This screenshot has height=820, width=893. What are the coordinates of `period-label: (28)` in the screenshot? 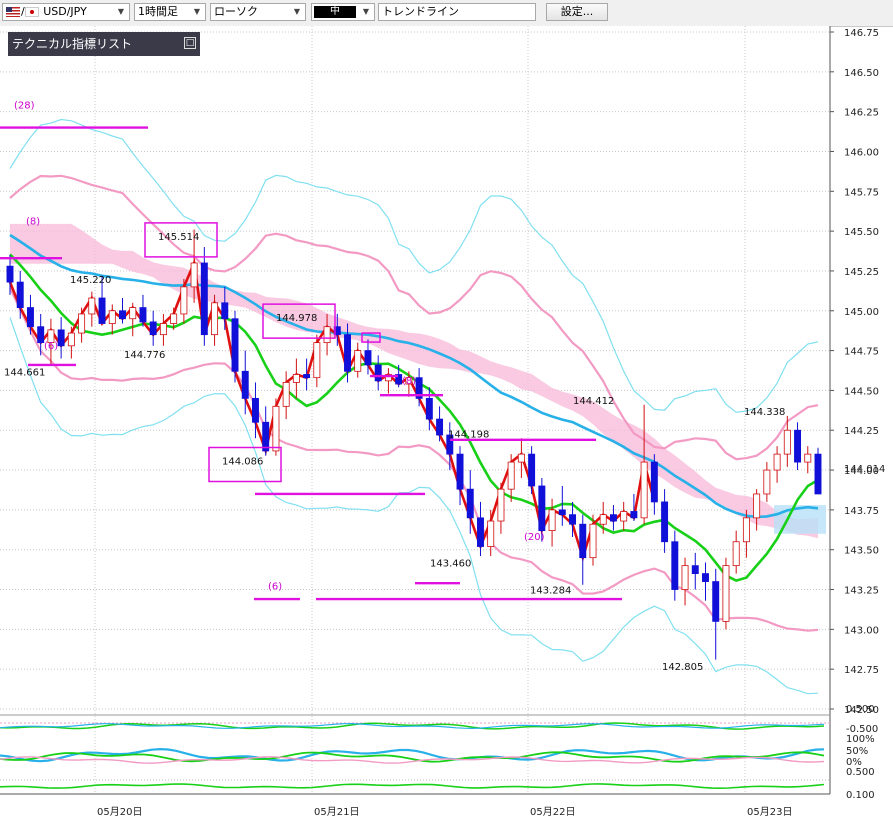 It's located at (24, 105).